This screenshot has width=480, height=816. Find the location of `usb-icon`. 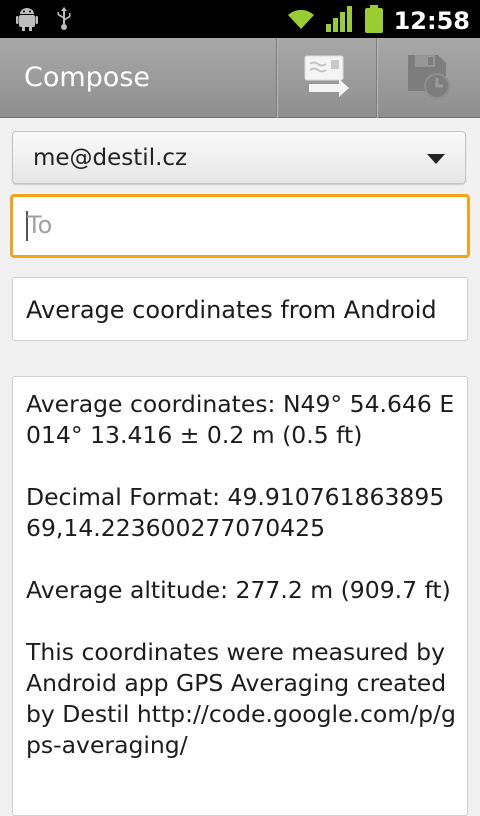

usb-icon is located at coordinates (64, 21).